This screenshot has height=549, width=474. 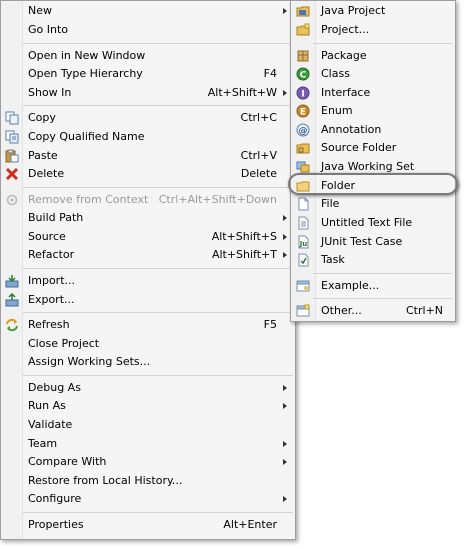 I want to click on svg-text: E, so click(x=303, y=113).